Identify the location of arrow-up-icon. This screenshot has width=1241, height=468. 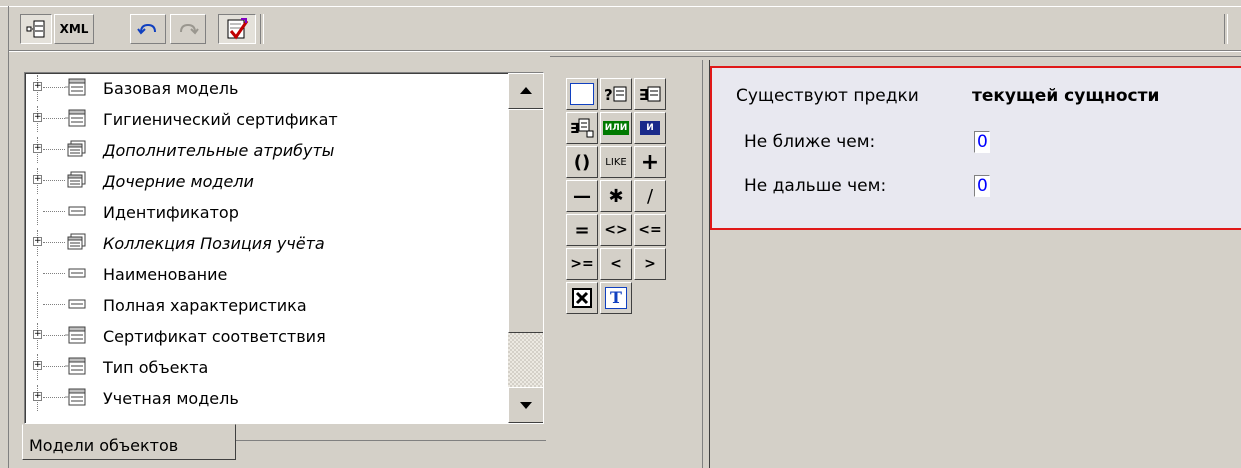
(526, 90).